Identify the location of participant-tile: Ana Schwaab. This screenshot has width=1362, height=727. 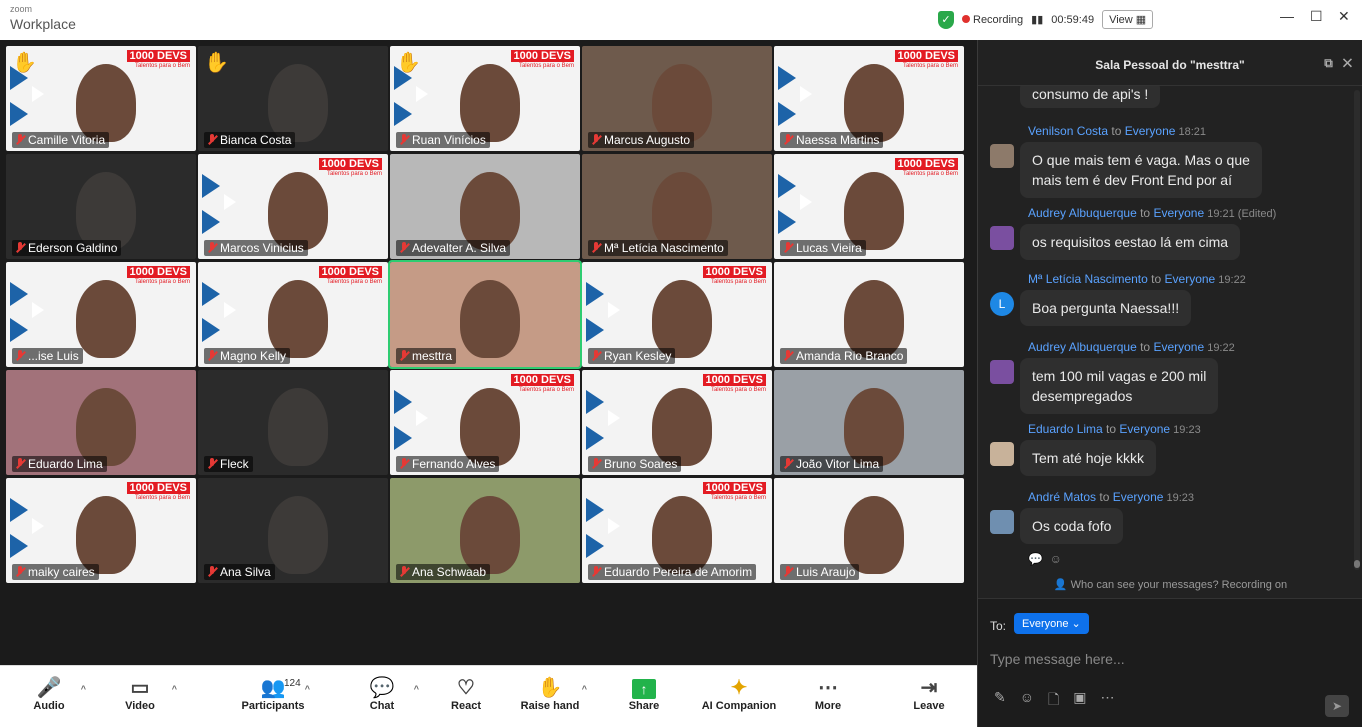
(485, 530).